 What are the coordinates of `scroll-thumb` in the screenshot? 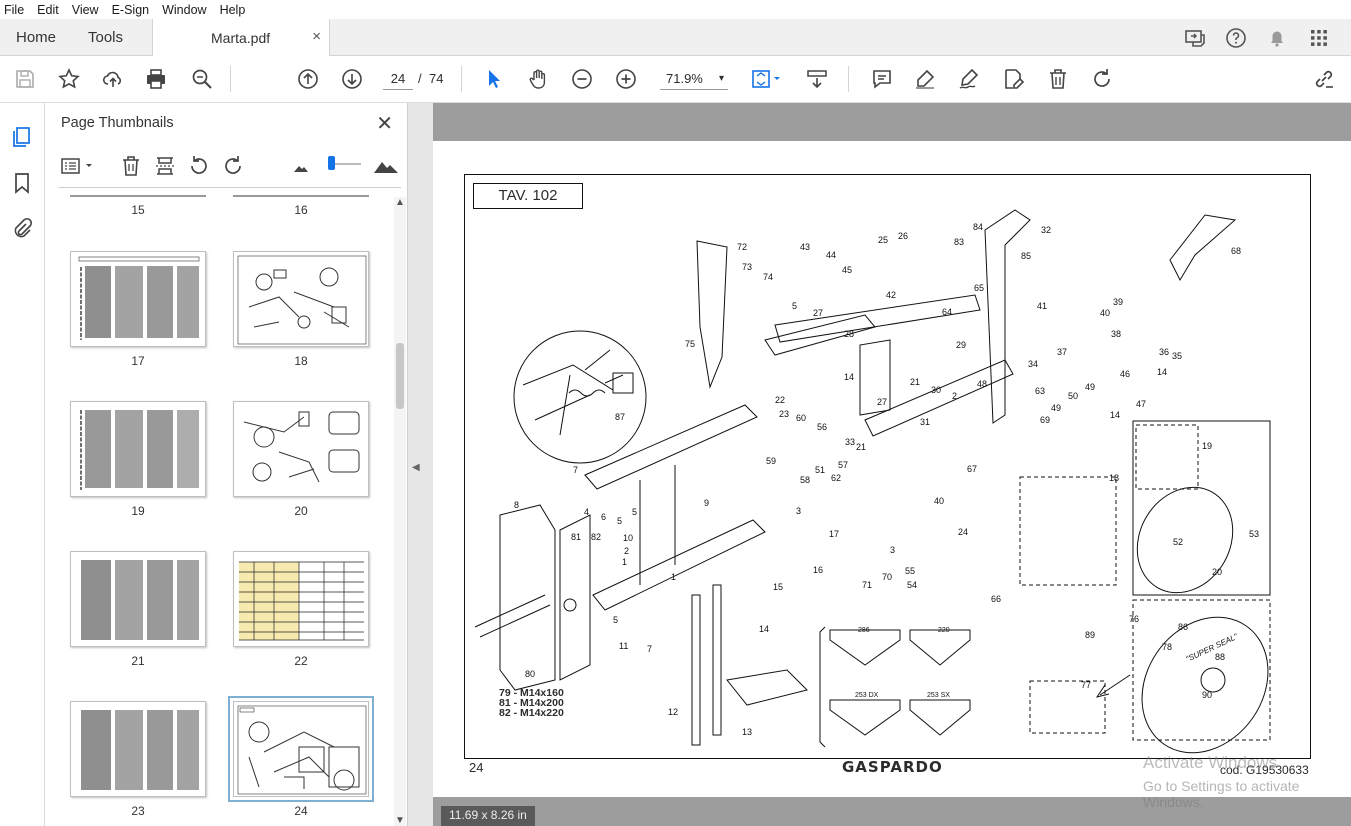 It's located at (400, 376).